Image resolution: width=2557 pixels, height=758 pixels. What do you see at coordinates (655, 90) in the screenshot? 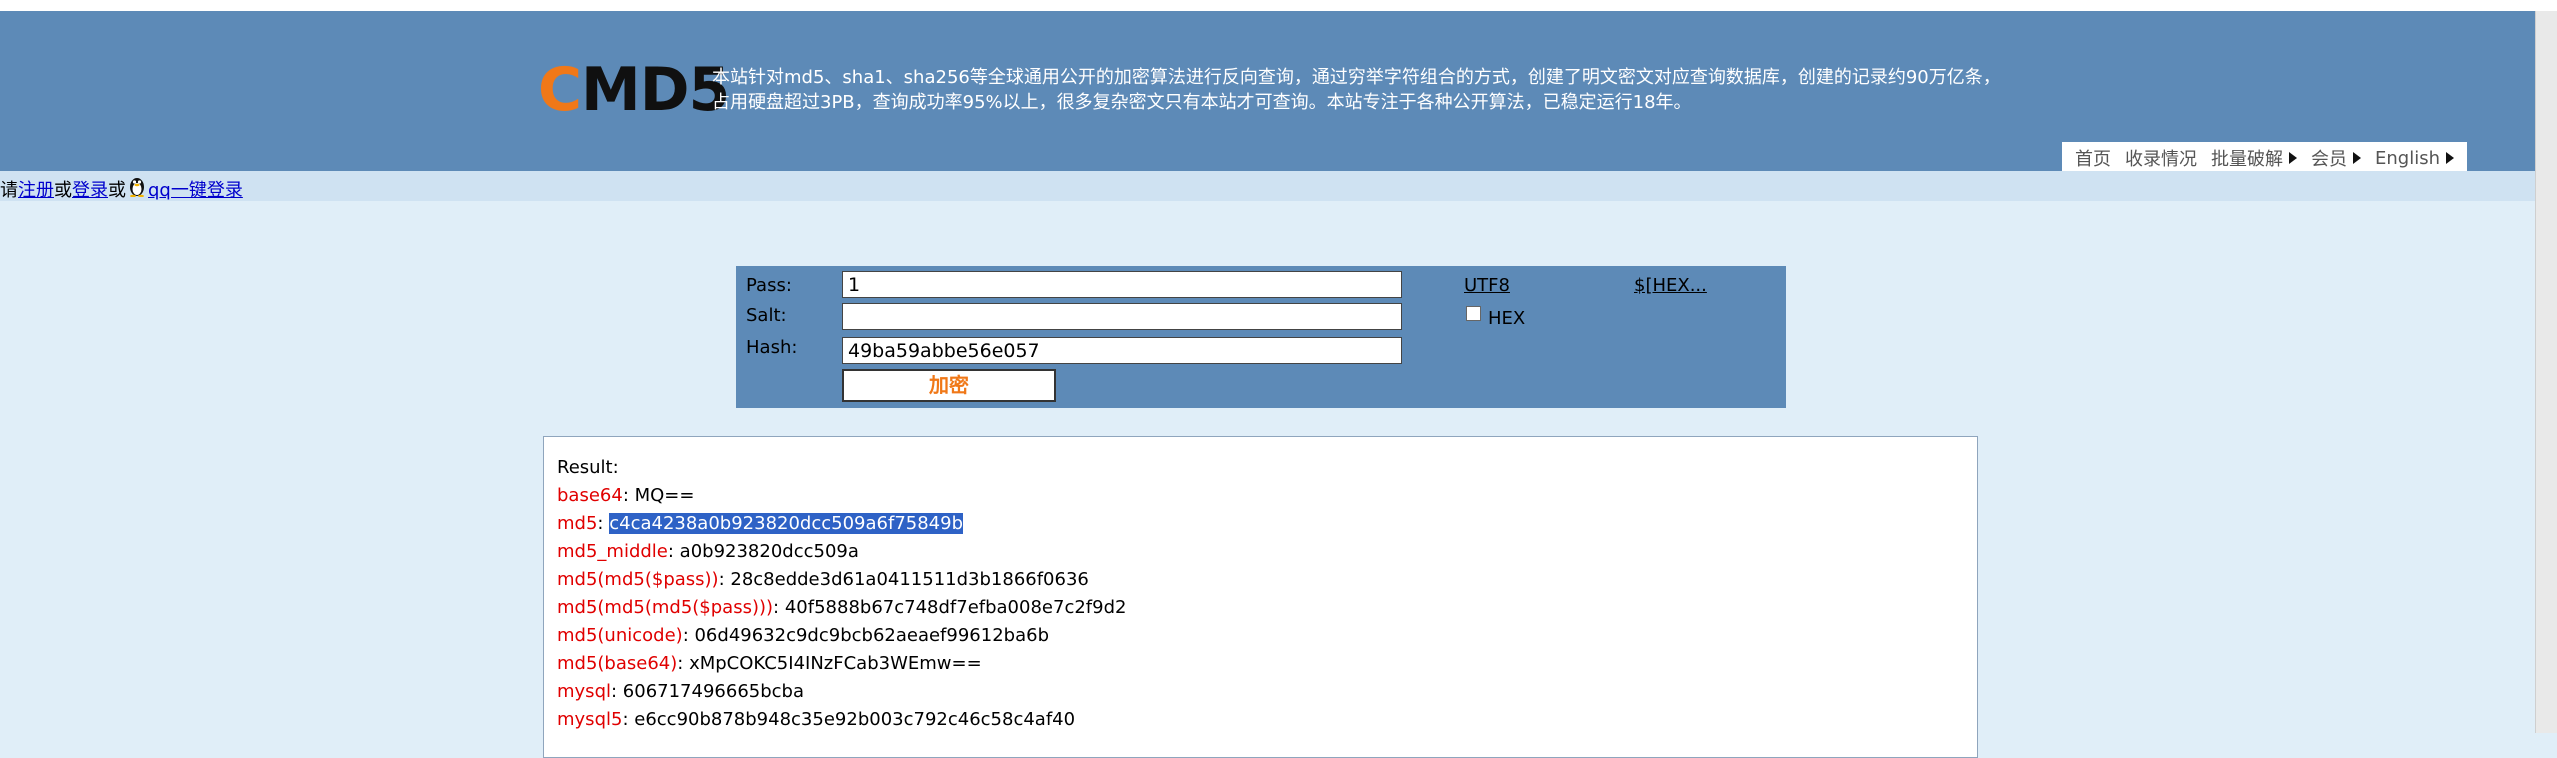
I see `logo-text: MD5` at bounding box center [655, 90].